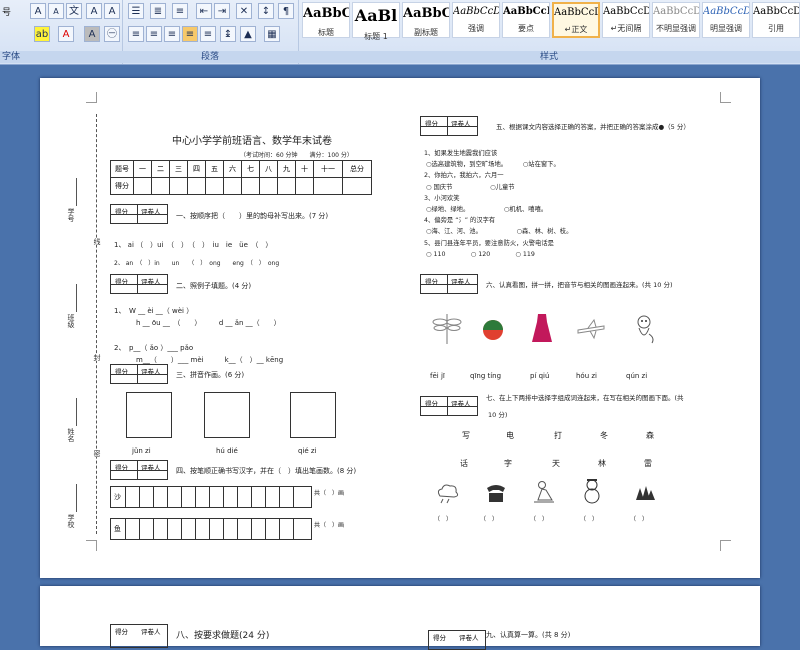 This screenshot has height=650, width=800. I want to click on align-right-button: ≡, so click(172, 34).